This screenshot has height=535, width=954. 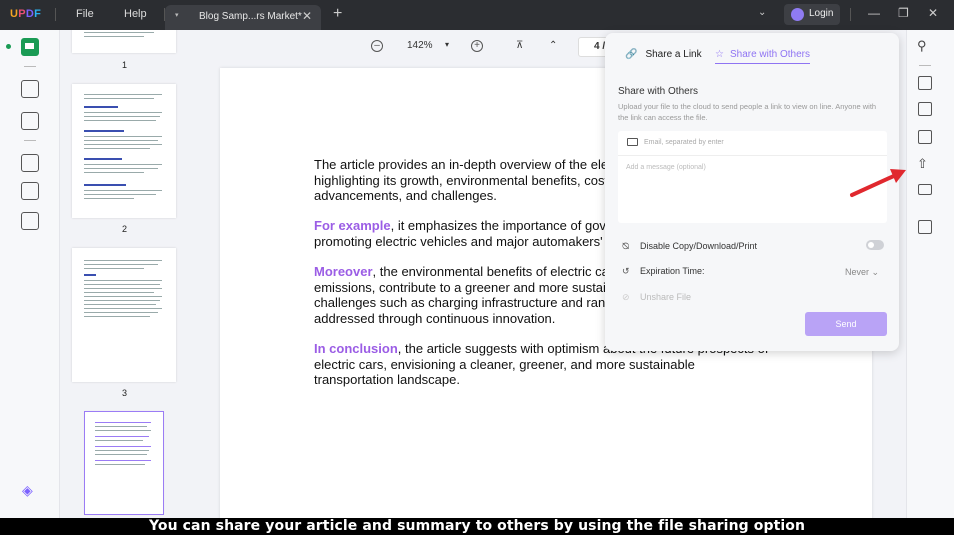 What do you see at coordinates (519, 45) in the screenshot?
I see `first-page-icon: ⊼` at bounding box center [519, 45].